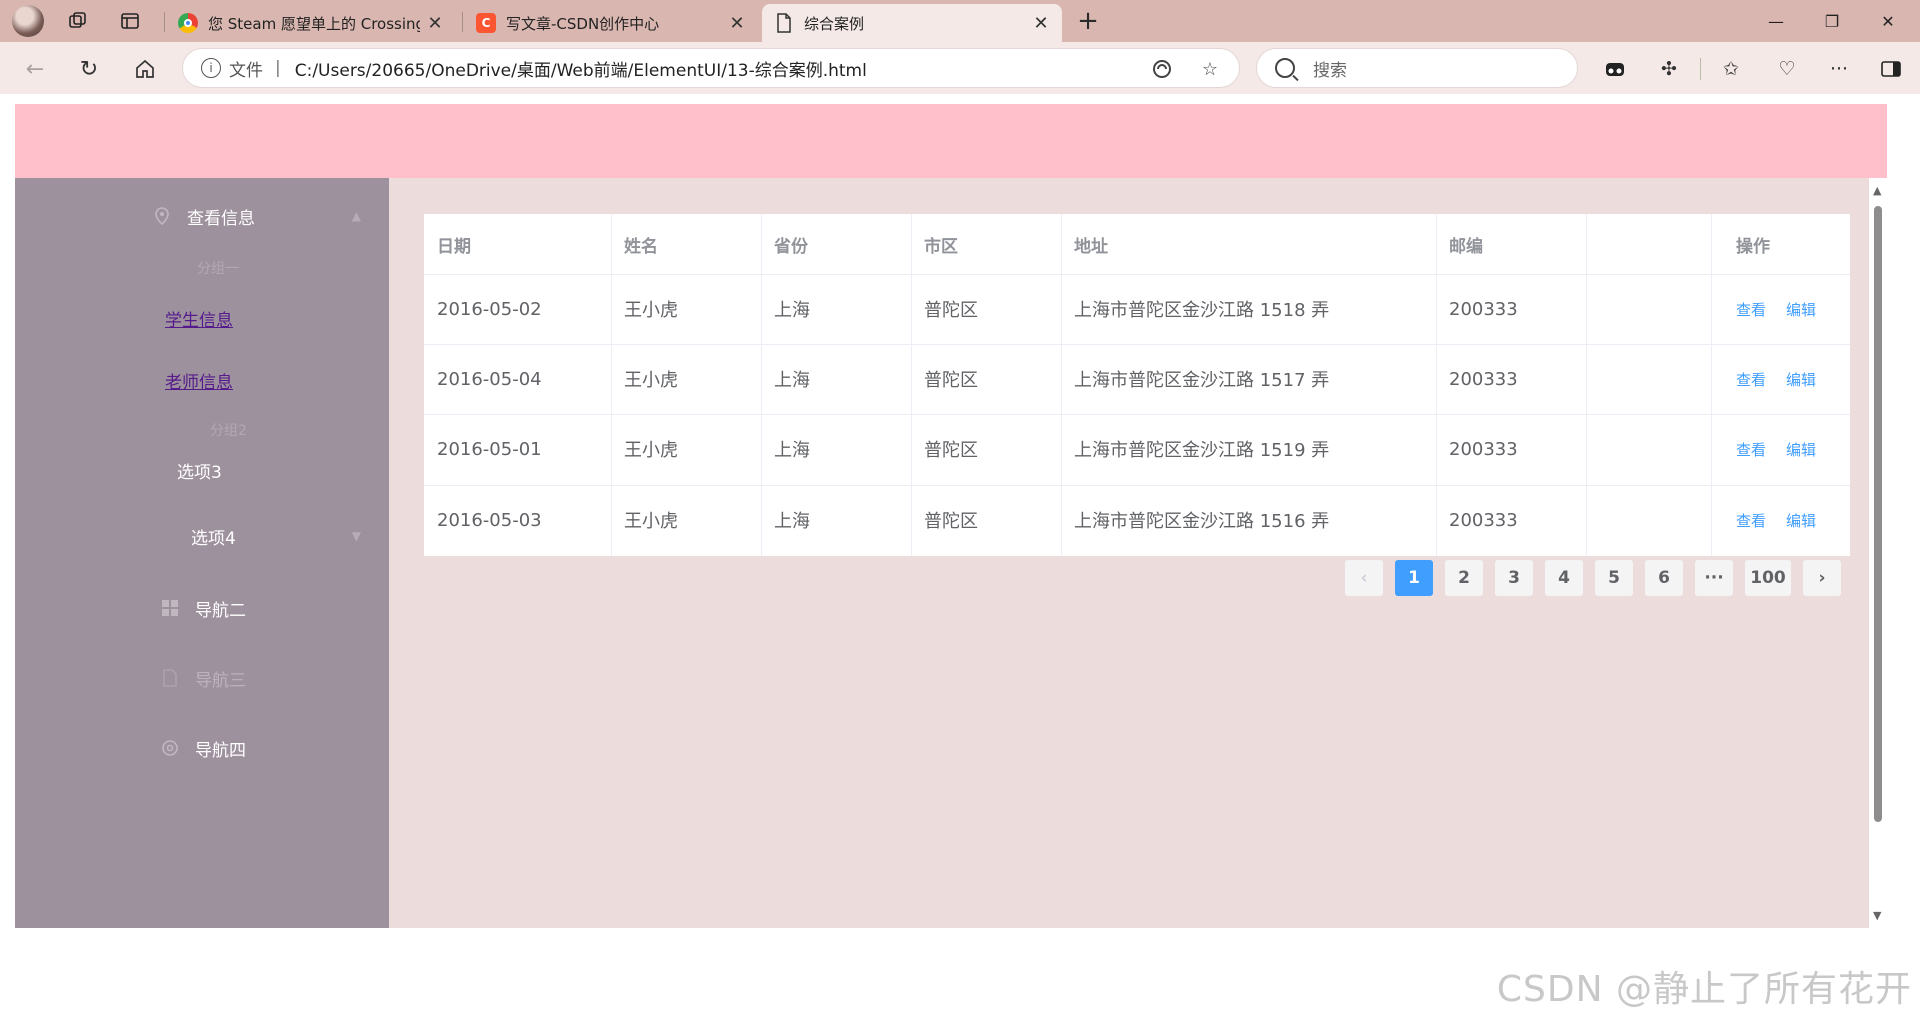 The height and width of the screenshot is (1020, 1920). What do you see at coordinates (1088, 21) in the screenshot?
I see `new-tab-button: +` at bounding box center [1088, 21].